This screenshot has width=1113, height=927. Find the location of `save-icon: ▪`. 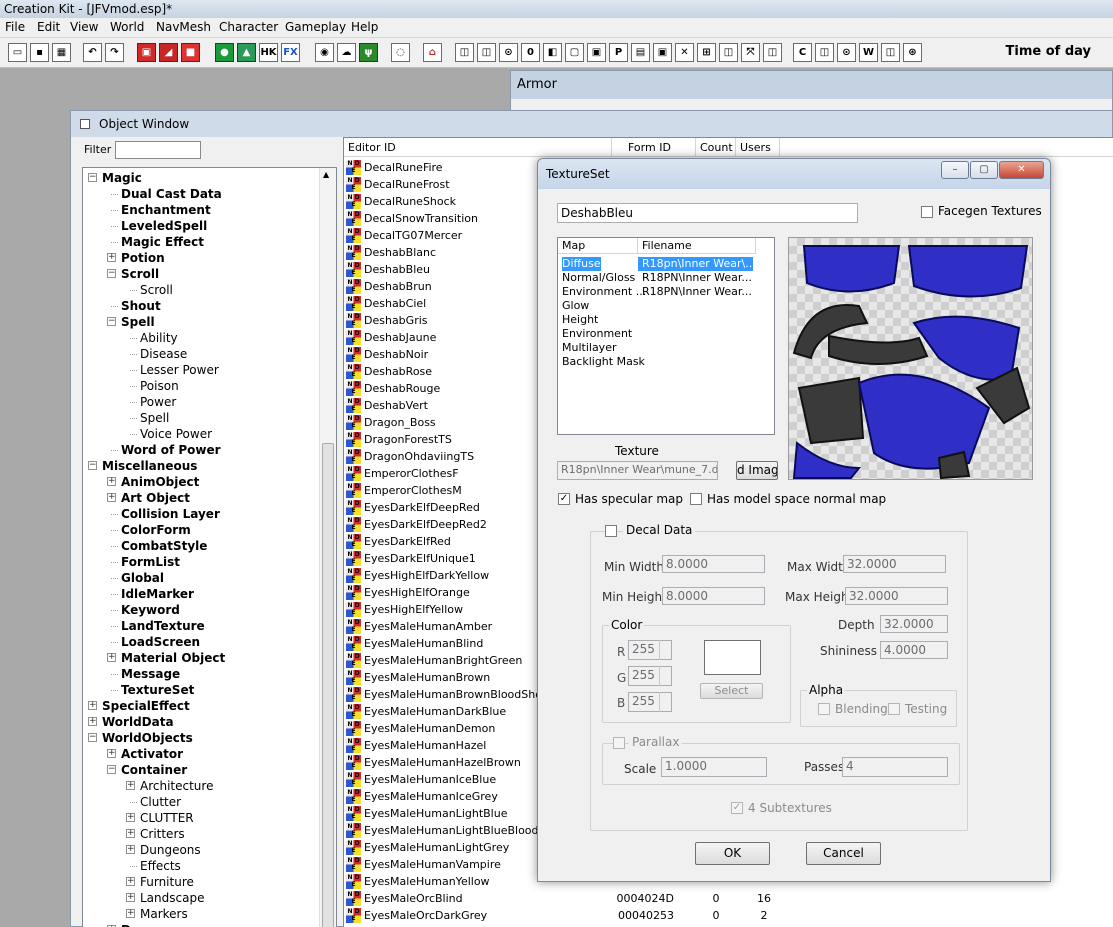

save-icon: ▪ is located at coordinates (39, 52).